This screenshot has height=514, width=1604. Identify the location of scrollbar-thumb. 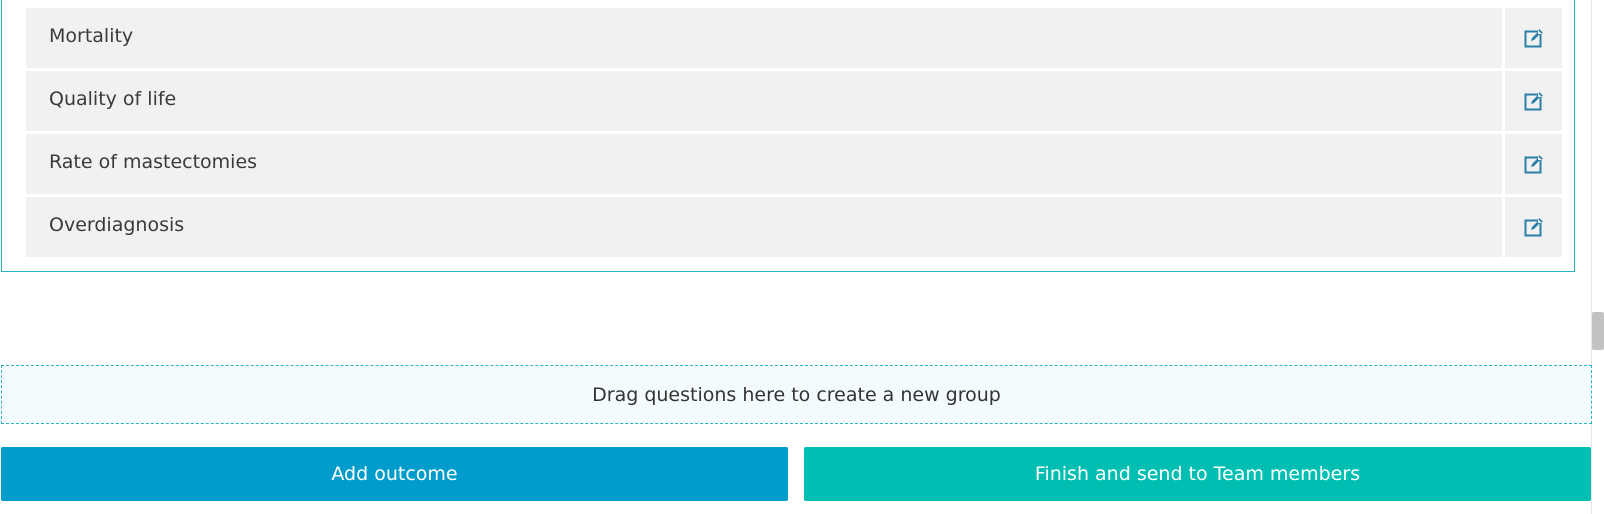
(1598, 331).